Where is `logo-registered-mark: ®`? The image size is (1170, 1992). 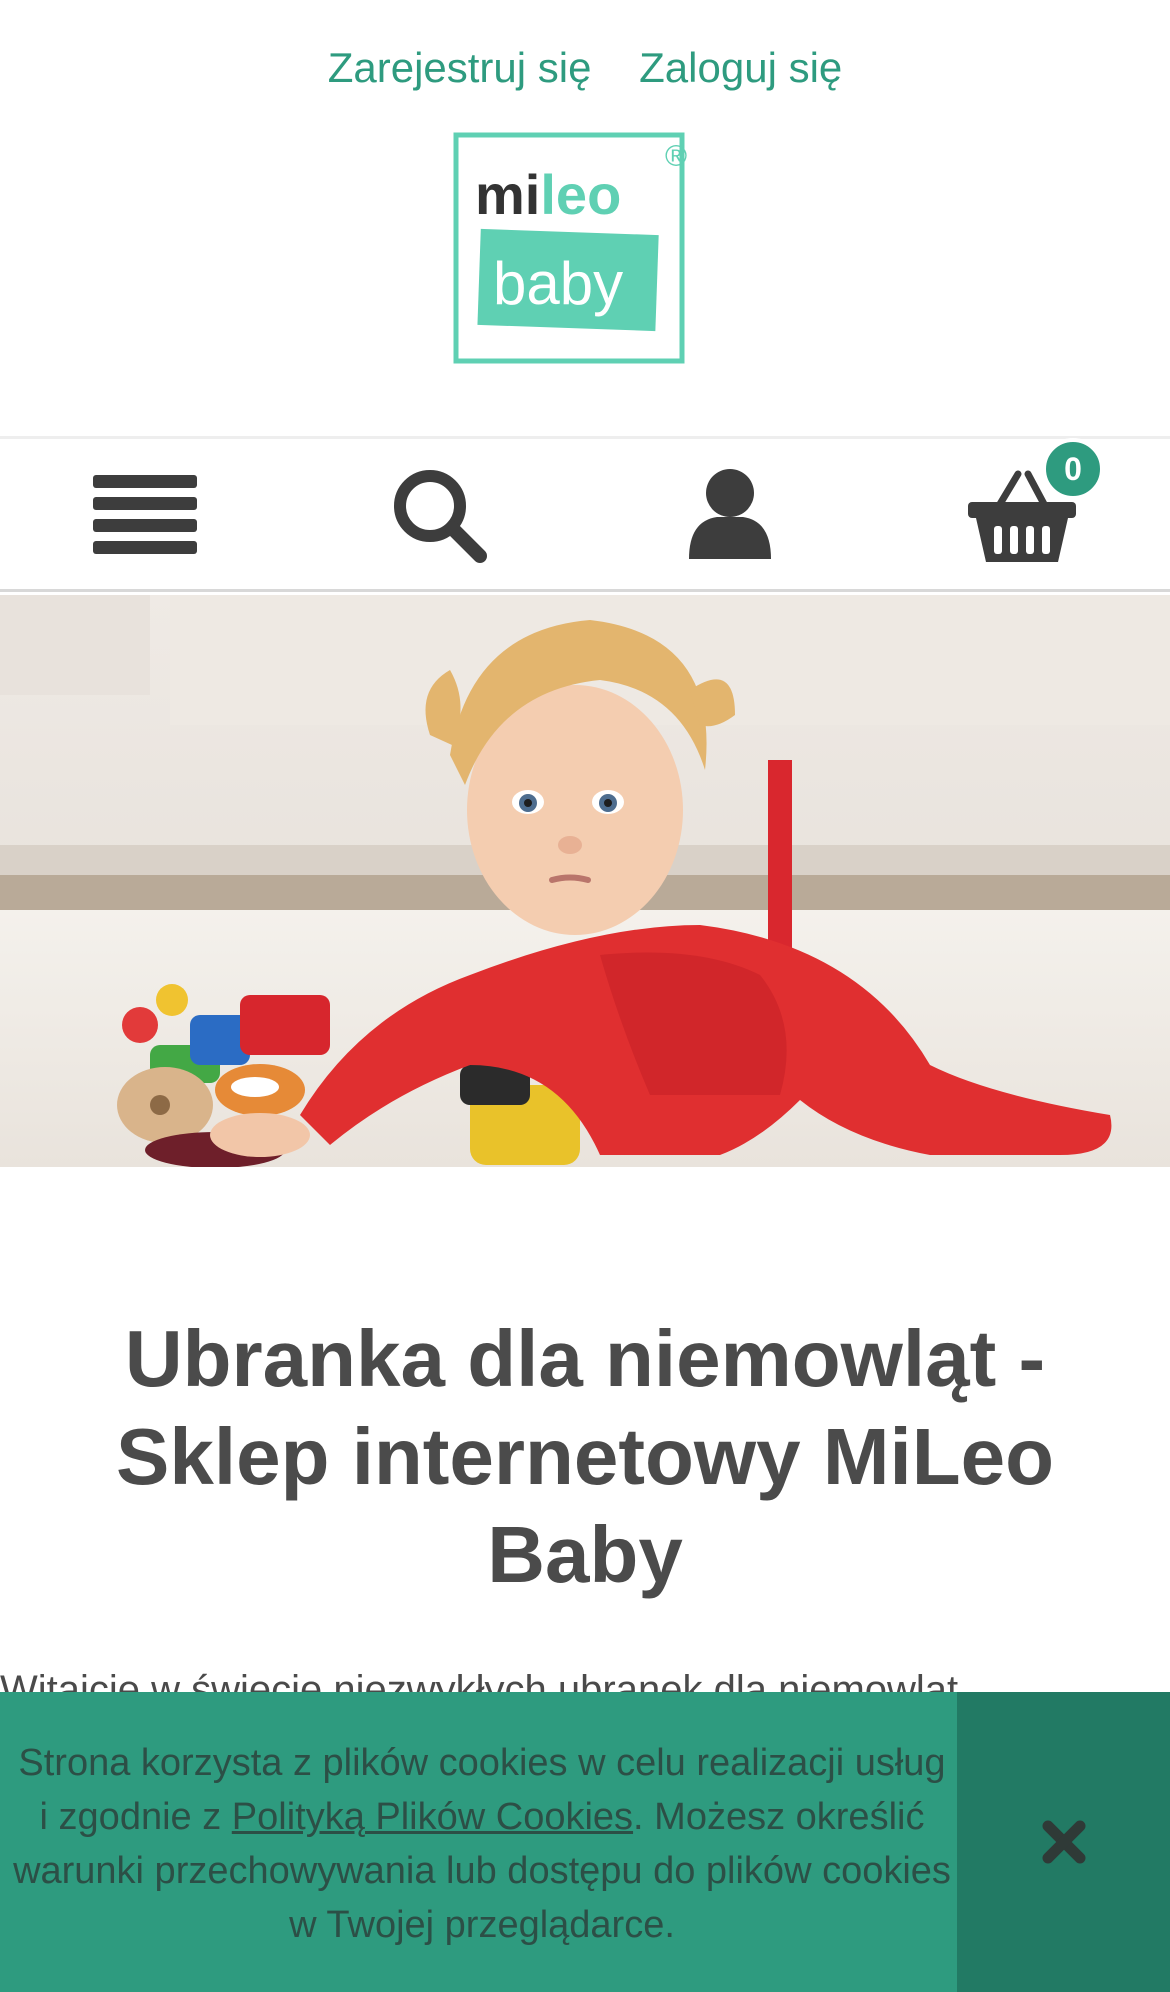 logo-registered-mark: ® is located at coordinates (676, 156).